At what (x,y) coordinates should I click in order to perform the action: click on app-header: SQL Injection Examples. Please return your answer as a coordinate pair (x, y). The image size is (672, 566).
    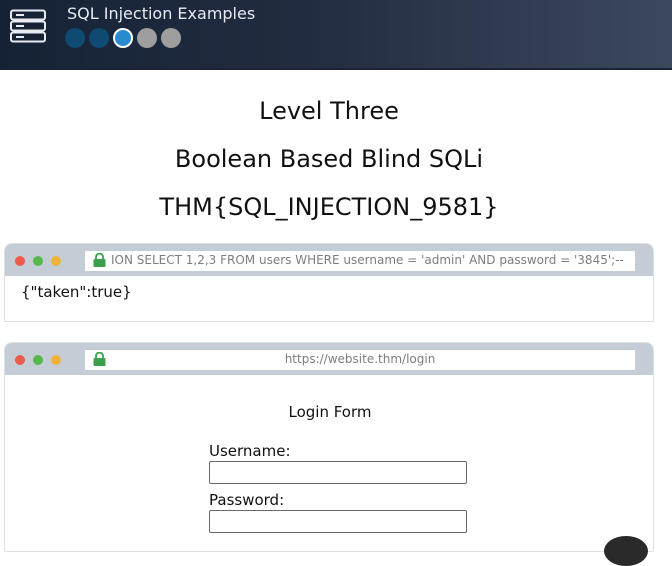
    Looking at the image, I should click on (336, 35).